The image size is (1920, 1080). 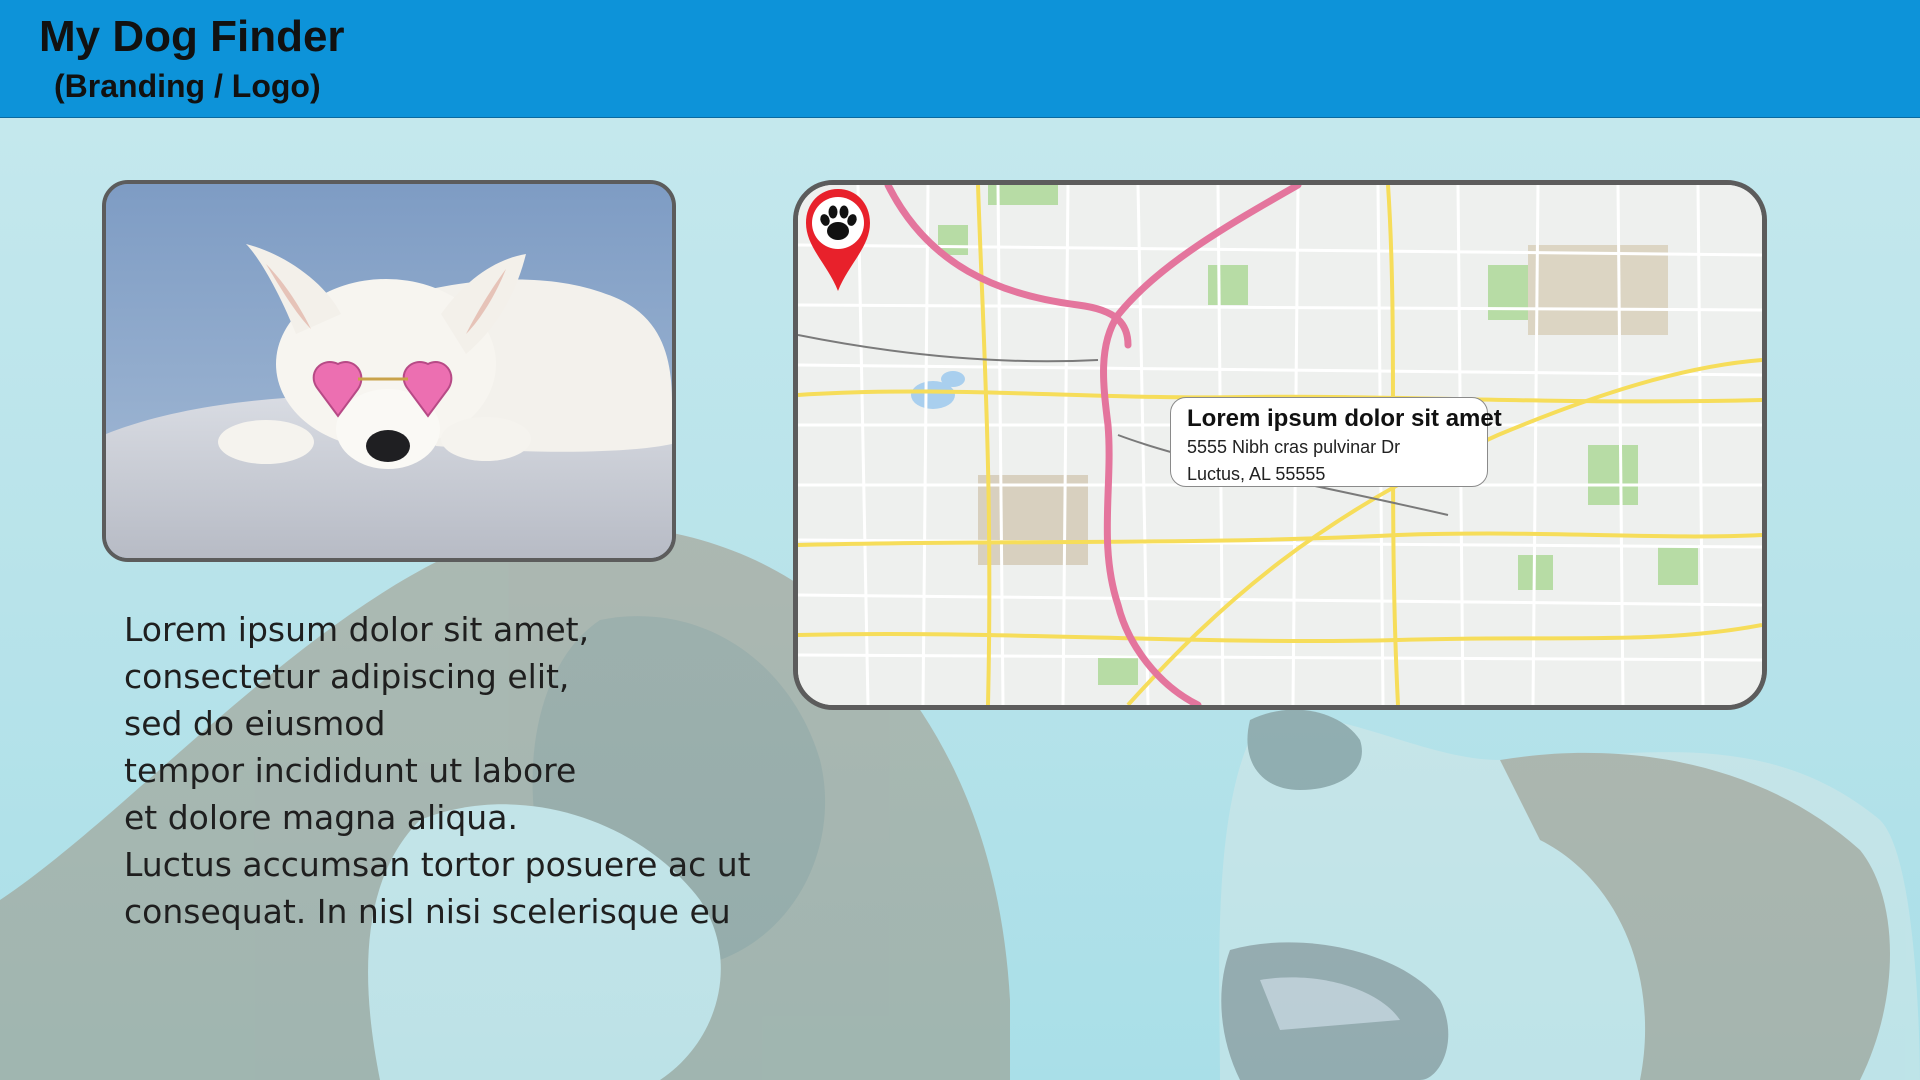 What do you see at coordinates (357, 629) in the screenshot?
I see `description-line: Lorem ipsum dolor sit amet,` at bounding box center [357, 629].